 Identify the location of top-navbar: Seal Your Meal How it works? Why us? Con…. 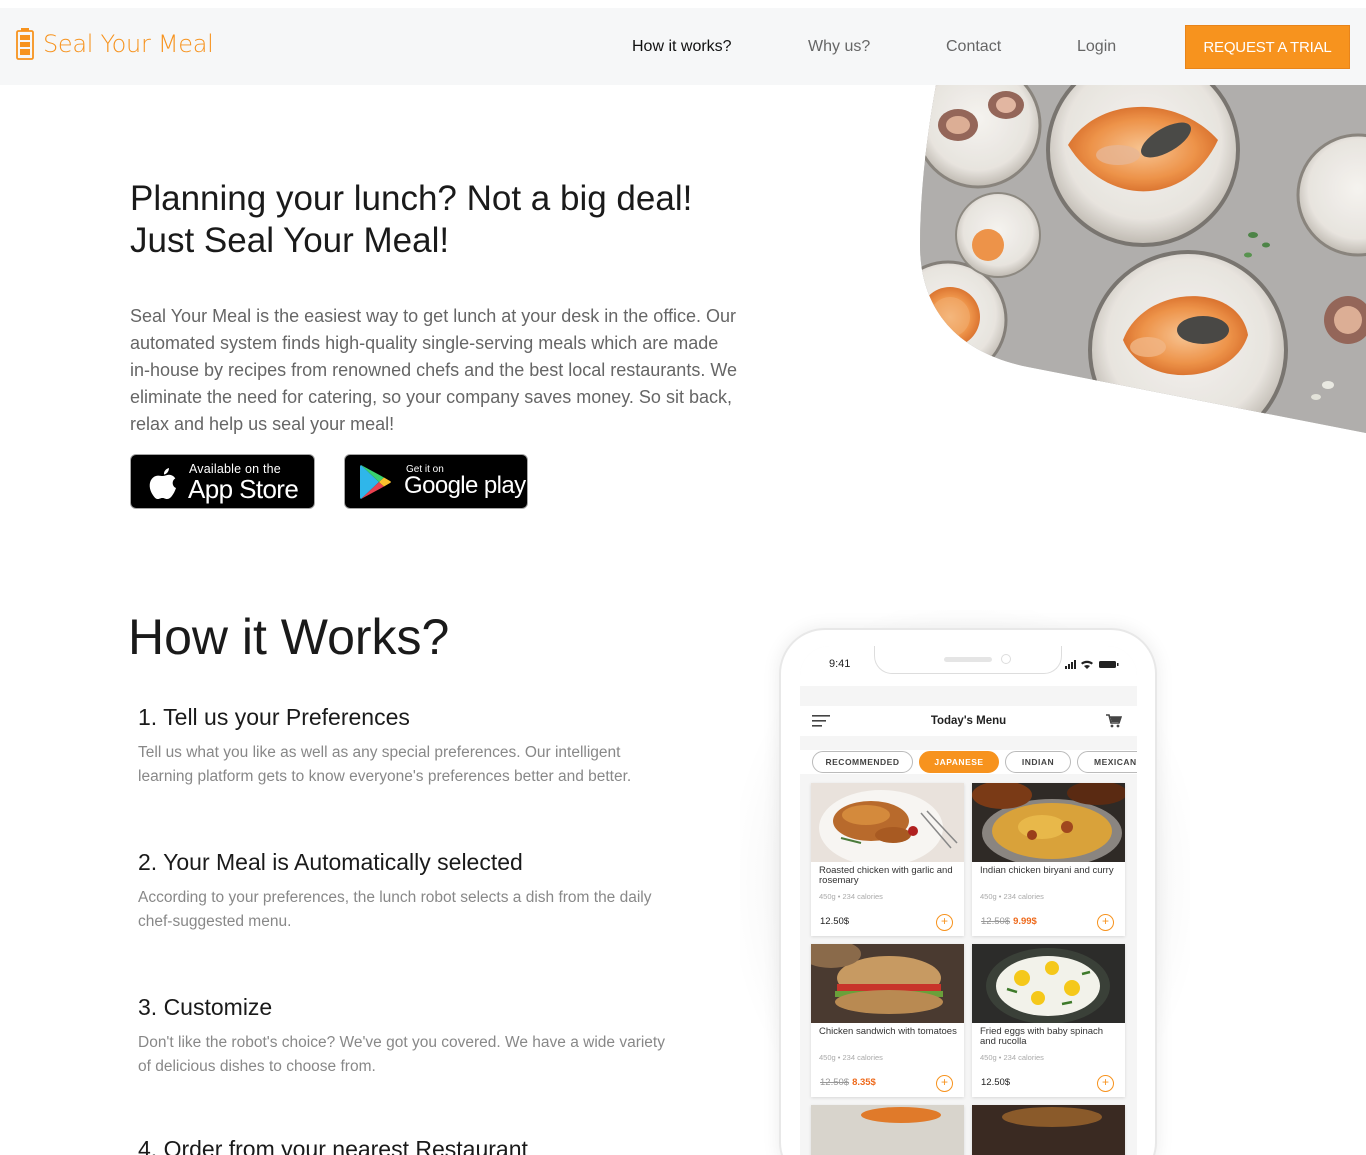
(683, 46).